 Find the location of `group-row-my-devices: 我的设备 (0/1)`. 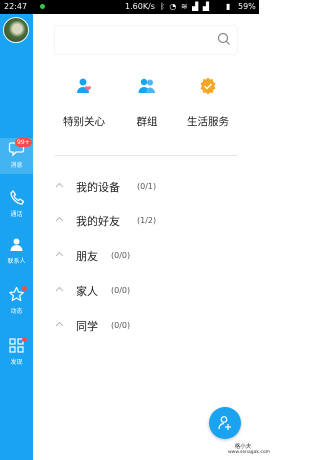

group-row-my-devices: 我的设备 (0/1) is located at coordinates (150, 189).